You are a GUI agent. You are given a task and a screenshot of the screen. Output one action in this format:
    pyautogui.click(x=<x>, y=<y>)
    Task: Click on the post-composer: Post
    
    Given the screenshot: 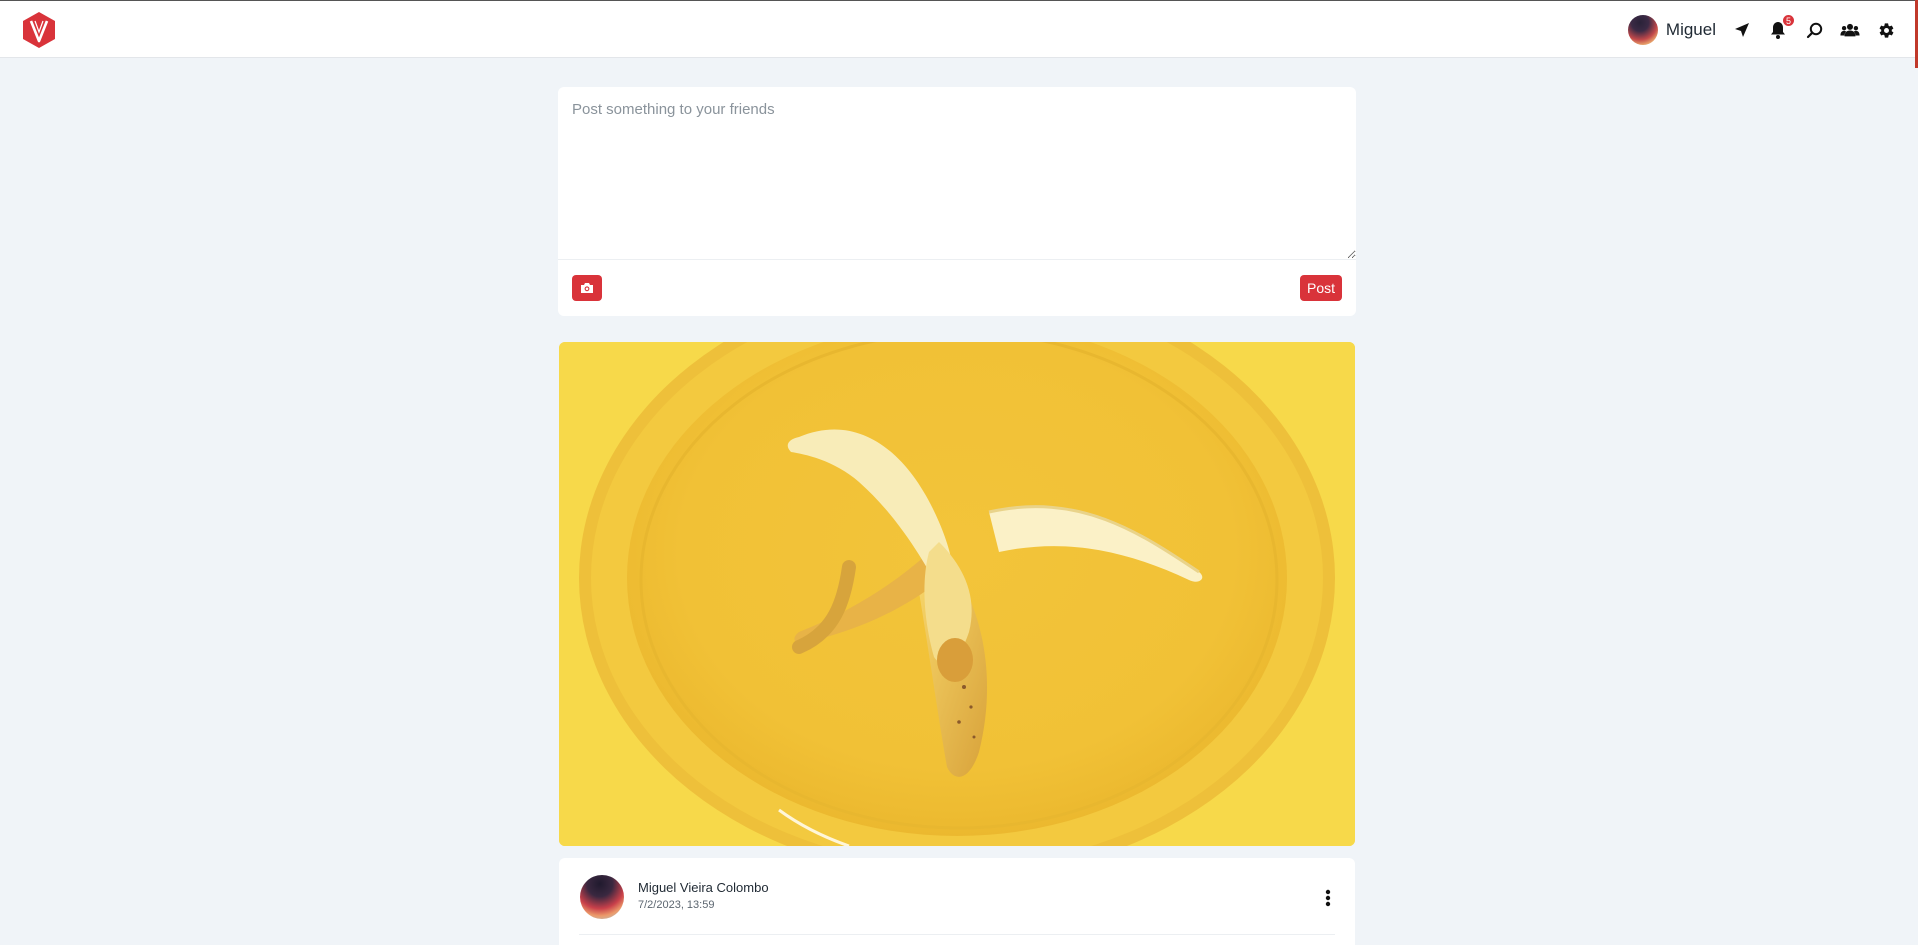 What is the action you would take?
    pyautogui.click(x=957, y=201)
    